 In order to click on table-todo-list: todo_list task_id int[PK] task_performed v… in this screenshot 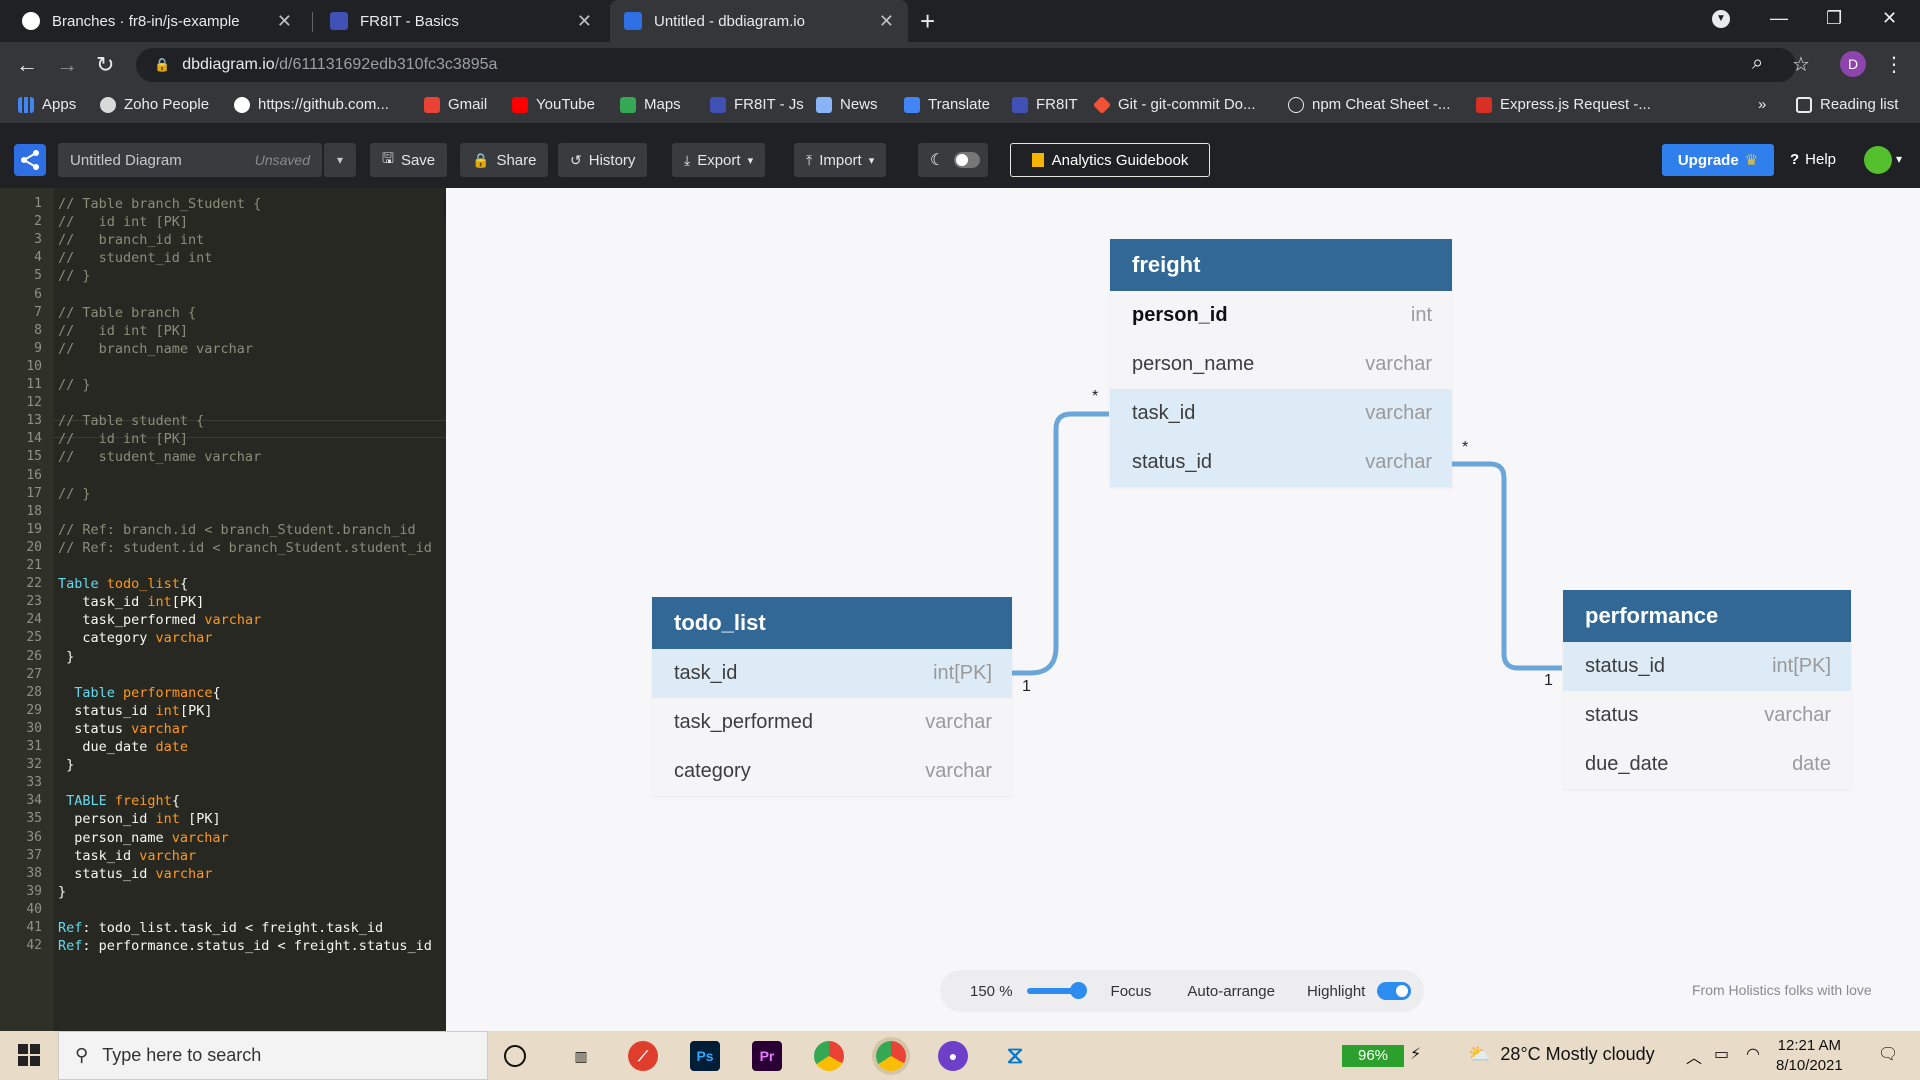, I will do `click(832, 696)`.